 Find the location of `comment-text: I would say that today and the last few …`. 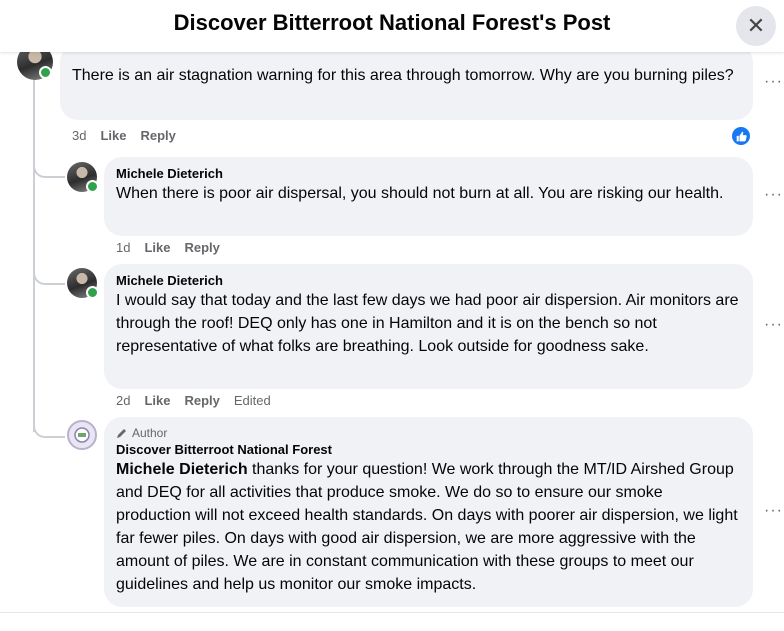

comment-text: I would say that today and the last few … is located at coordinates (427, 323).